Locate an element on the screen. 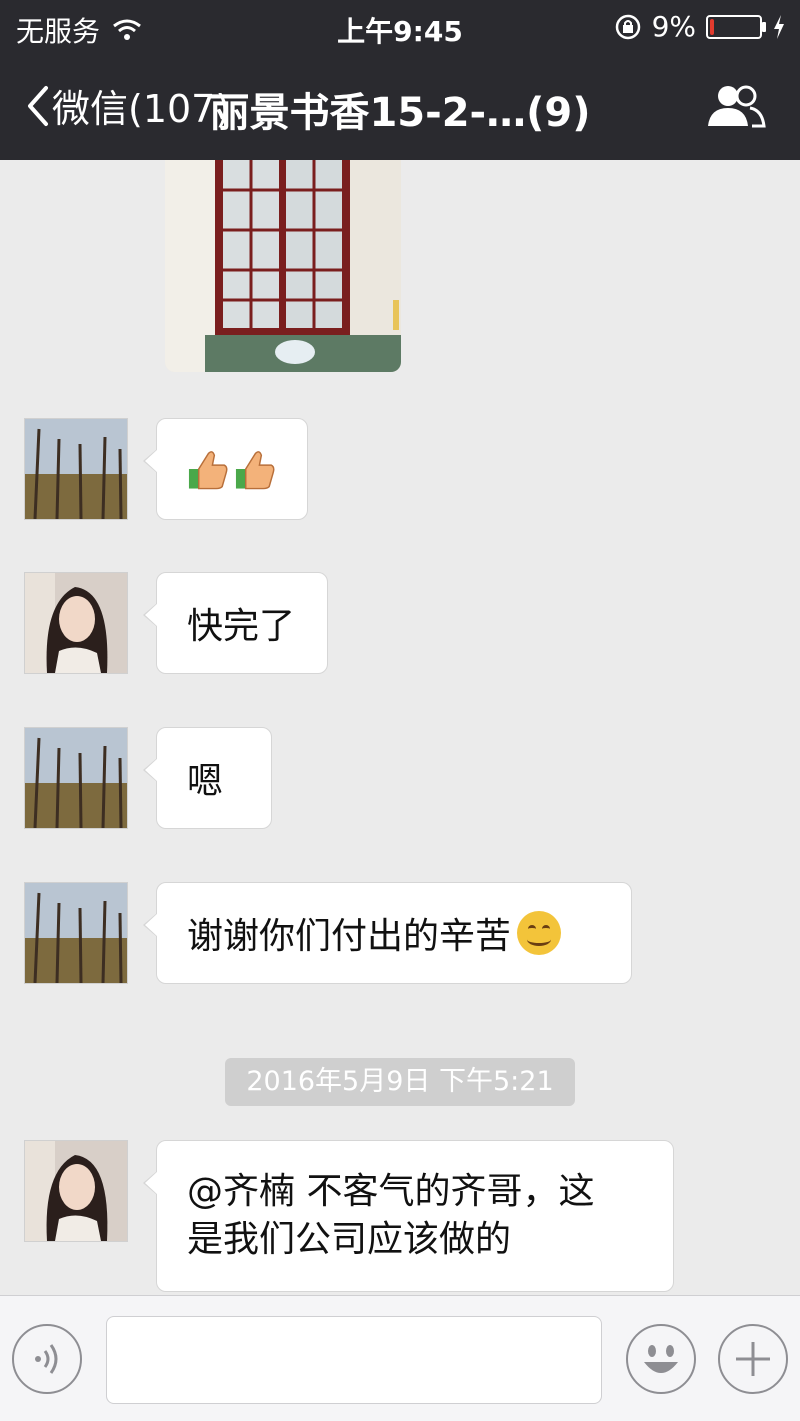  photo-message is located at coordinates (283, 266).